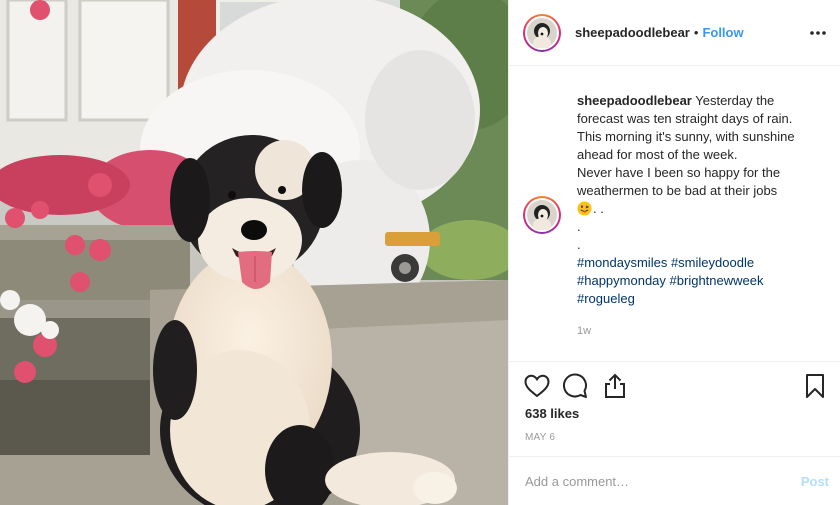 This screenshot has height=505, width=840. Describe the element at coordinates (722, 32) in the screenshot. I see `follow-button: Follow` at that location.